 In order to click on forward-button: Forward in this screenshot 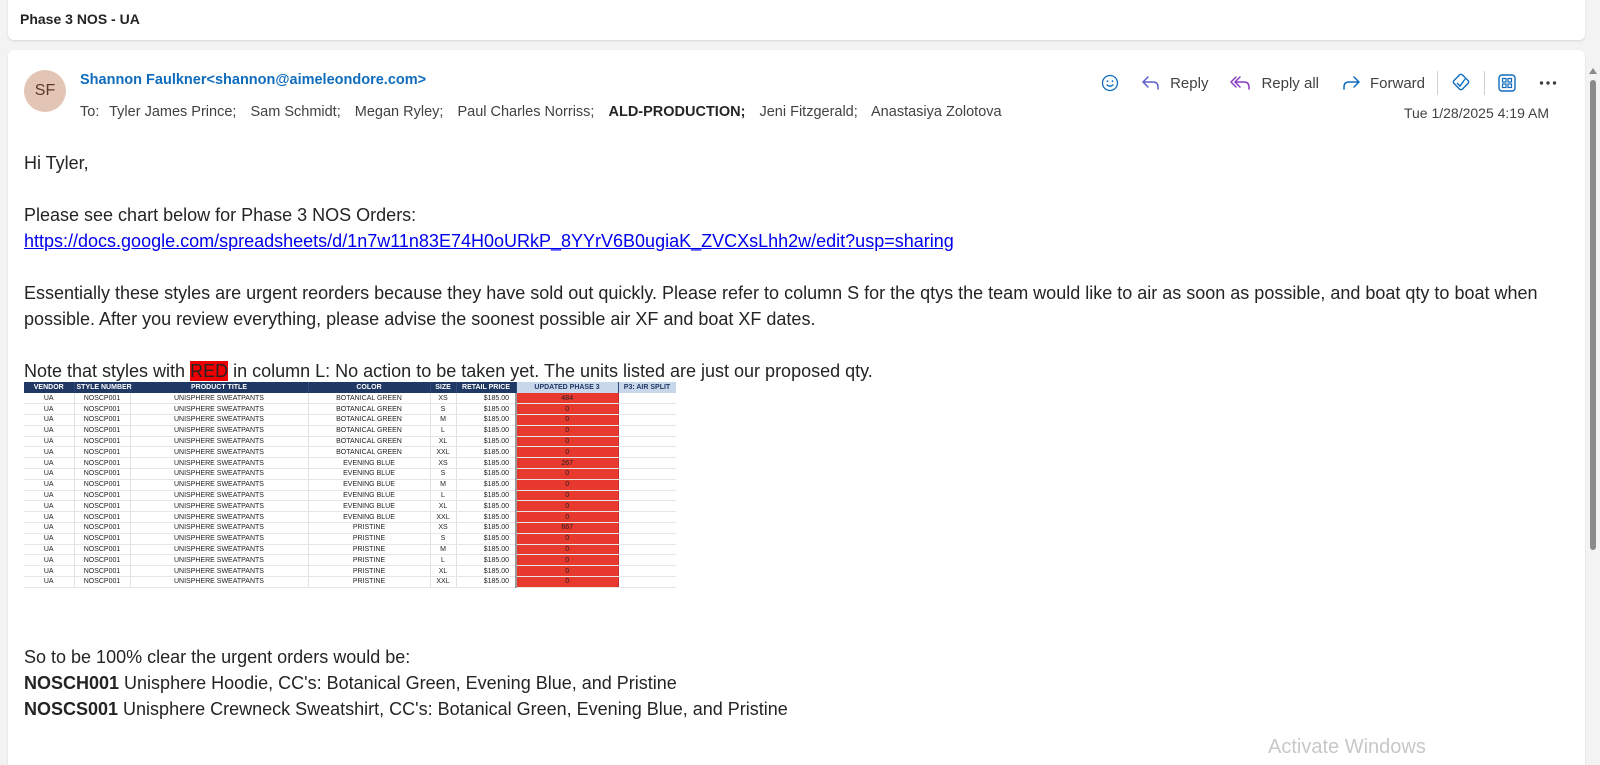, I will do `click(1383, 83)`.